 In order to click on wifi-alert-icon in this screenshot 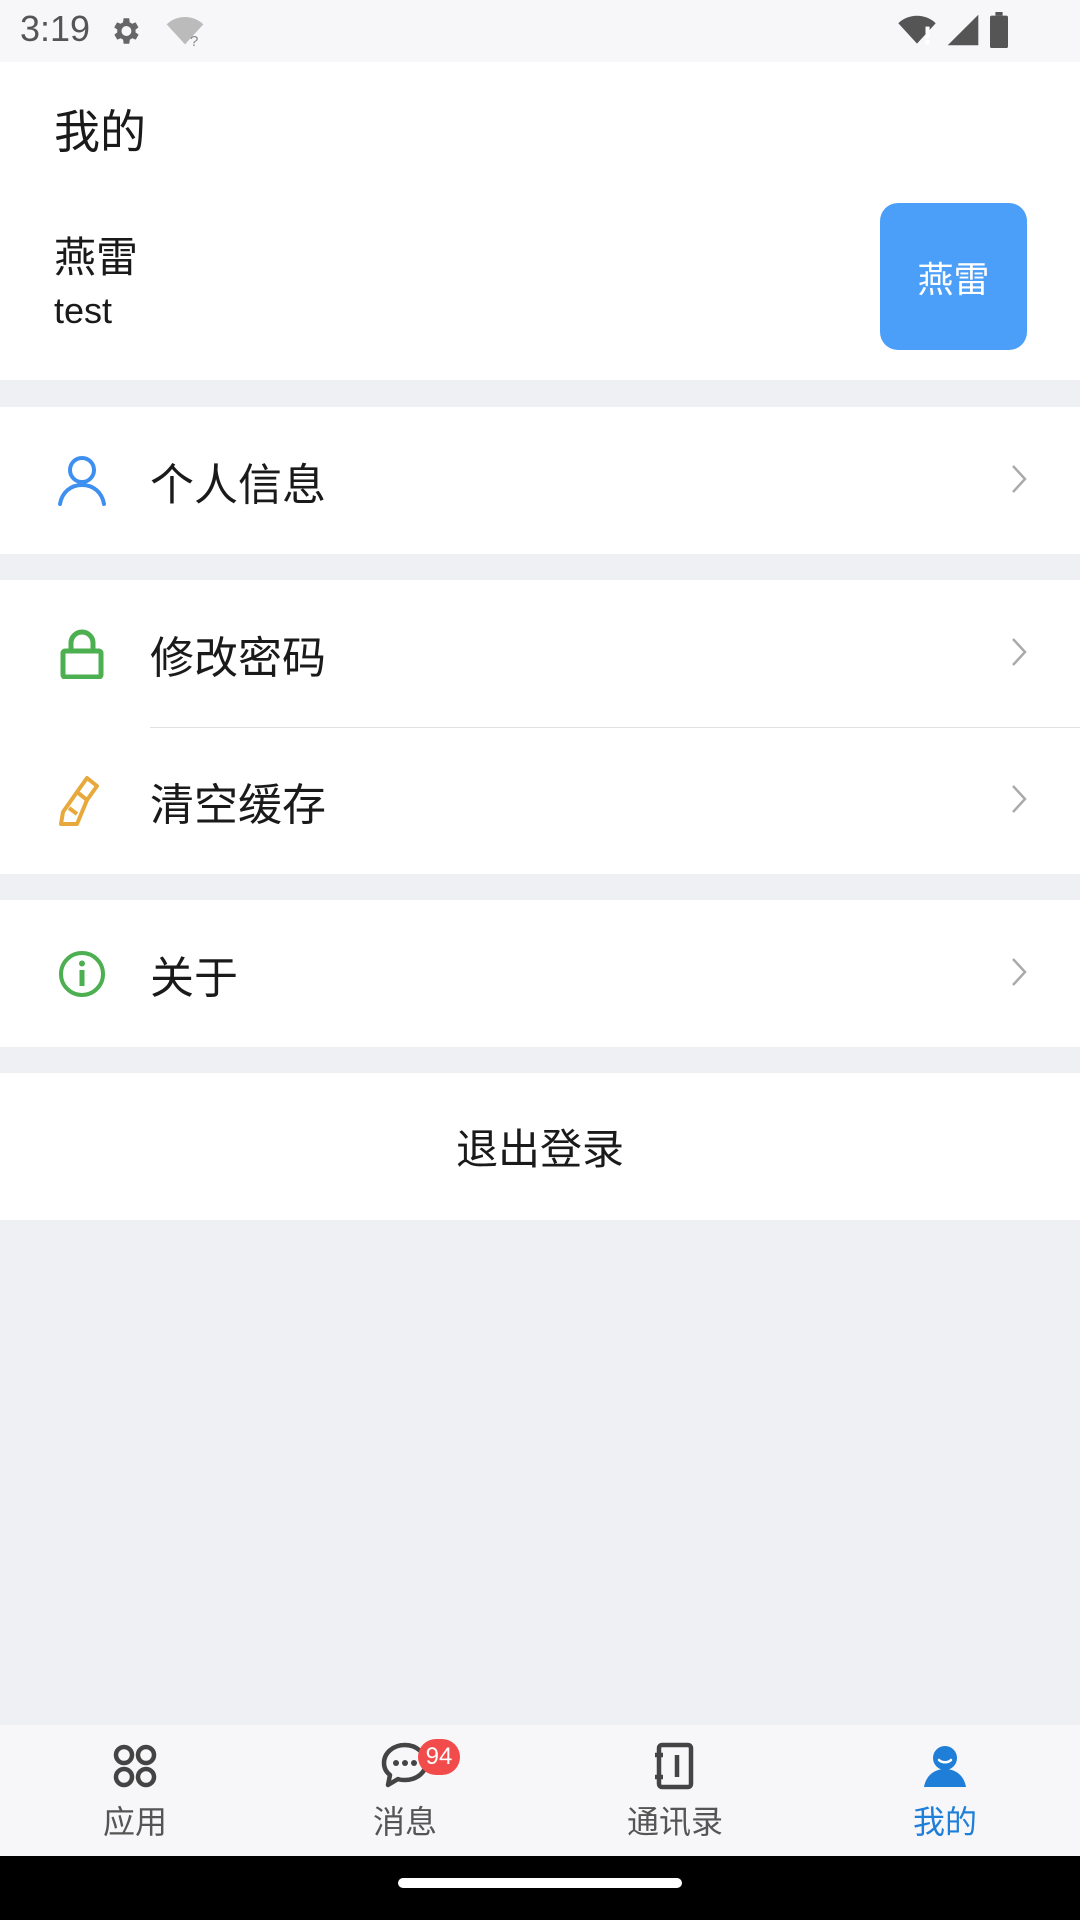, I will do `click(917, 32)`.